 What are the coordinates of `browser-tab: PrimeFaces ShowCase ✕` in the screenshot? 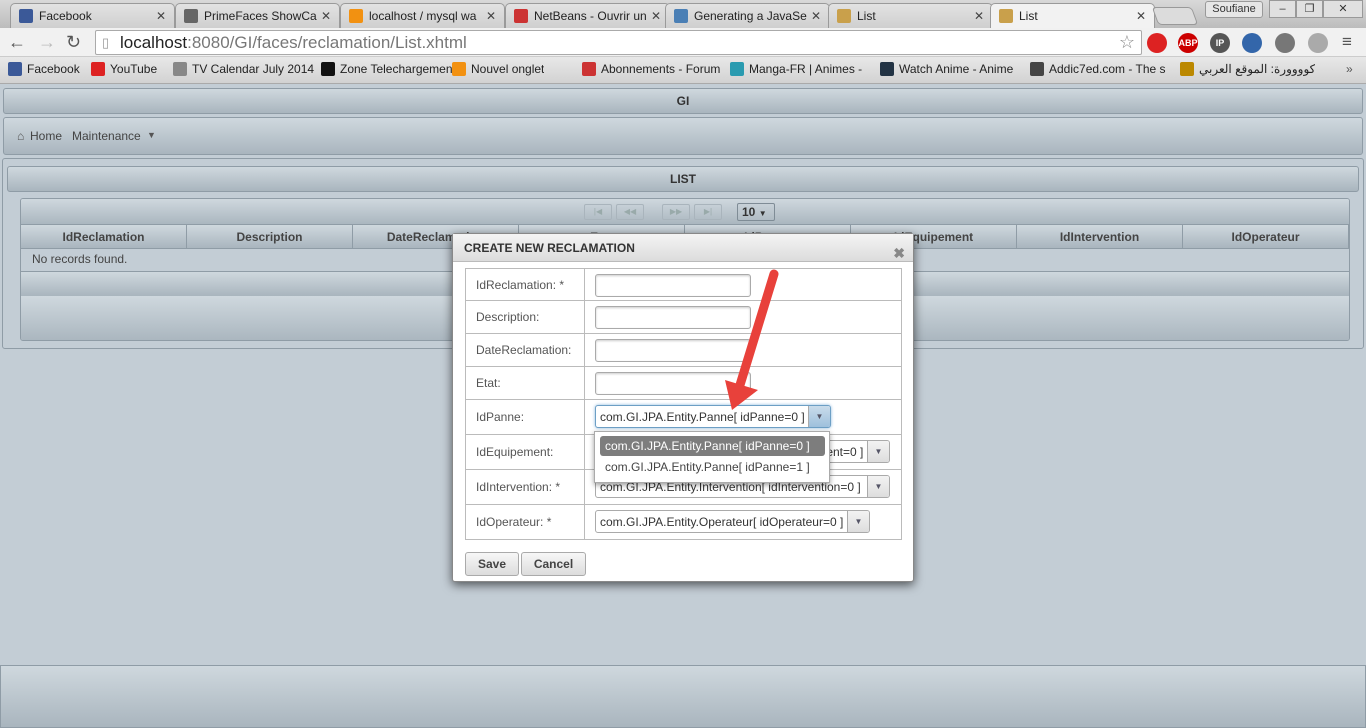 It's located at (257, 15).